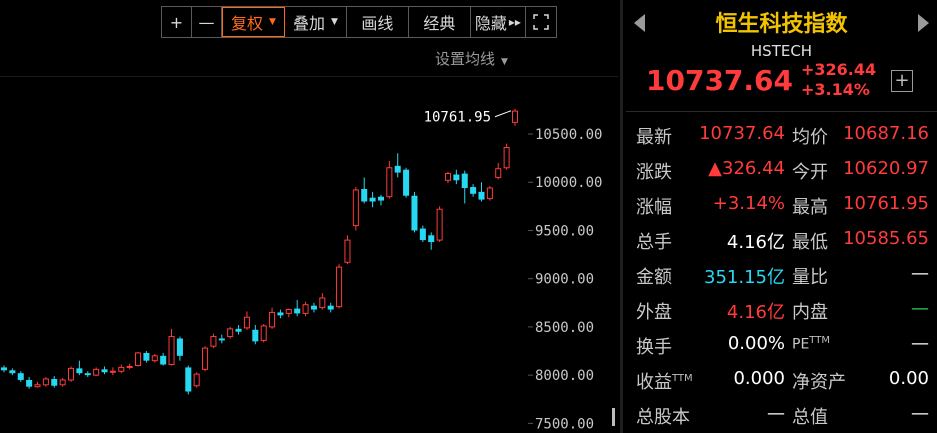 Image resolution: width=937 pixels, height=433 pixels. What do you see at coordinates (564, 280) in the screenshot?
I see `y-axis-tick-label: 9000.00` at bounding box center [564, 280].